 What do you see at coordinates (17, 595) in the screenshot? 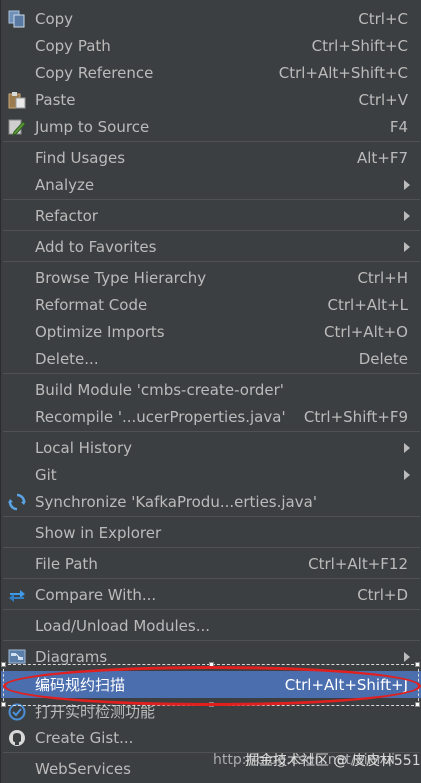
I see `compare-arrows-icon` at bounding box center [17, 595].